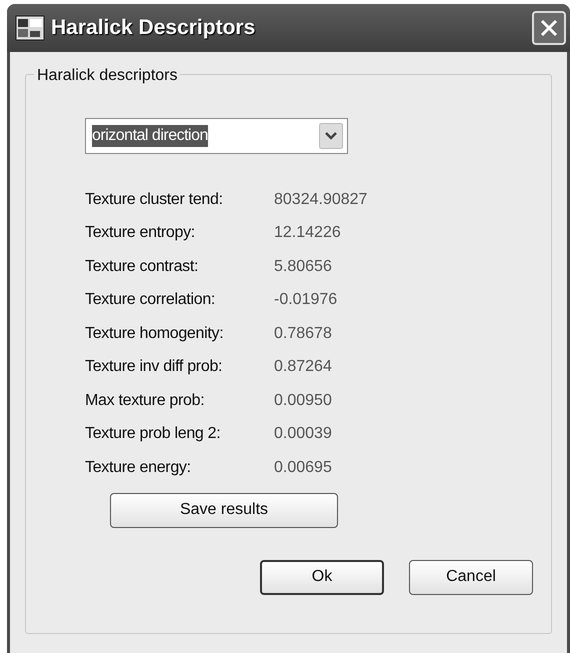 Image resolution: width=570 pixels, height=653 pixels. Describe the element at coordinates (145, 400) in the screenshot. I see `descriptor-label: Max texture prob:` at that location.